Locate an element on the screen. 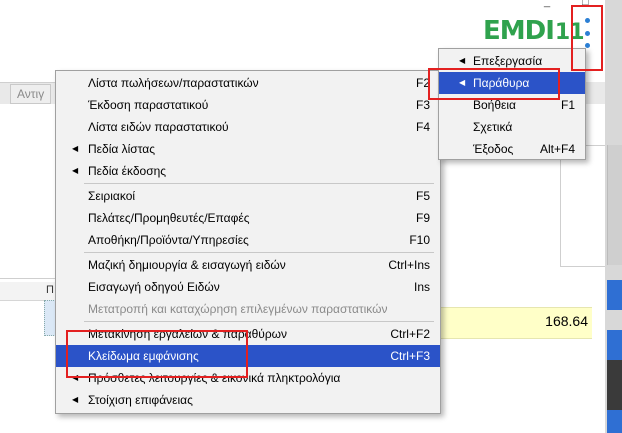 The width and height of the screenshot is (622, 433). highlight-box-windows is located at coordinates (494, 84).